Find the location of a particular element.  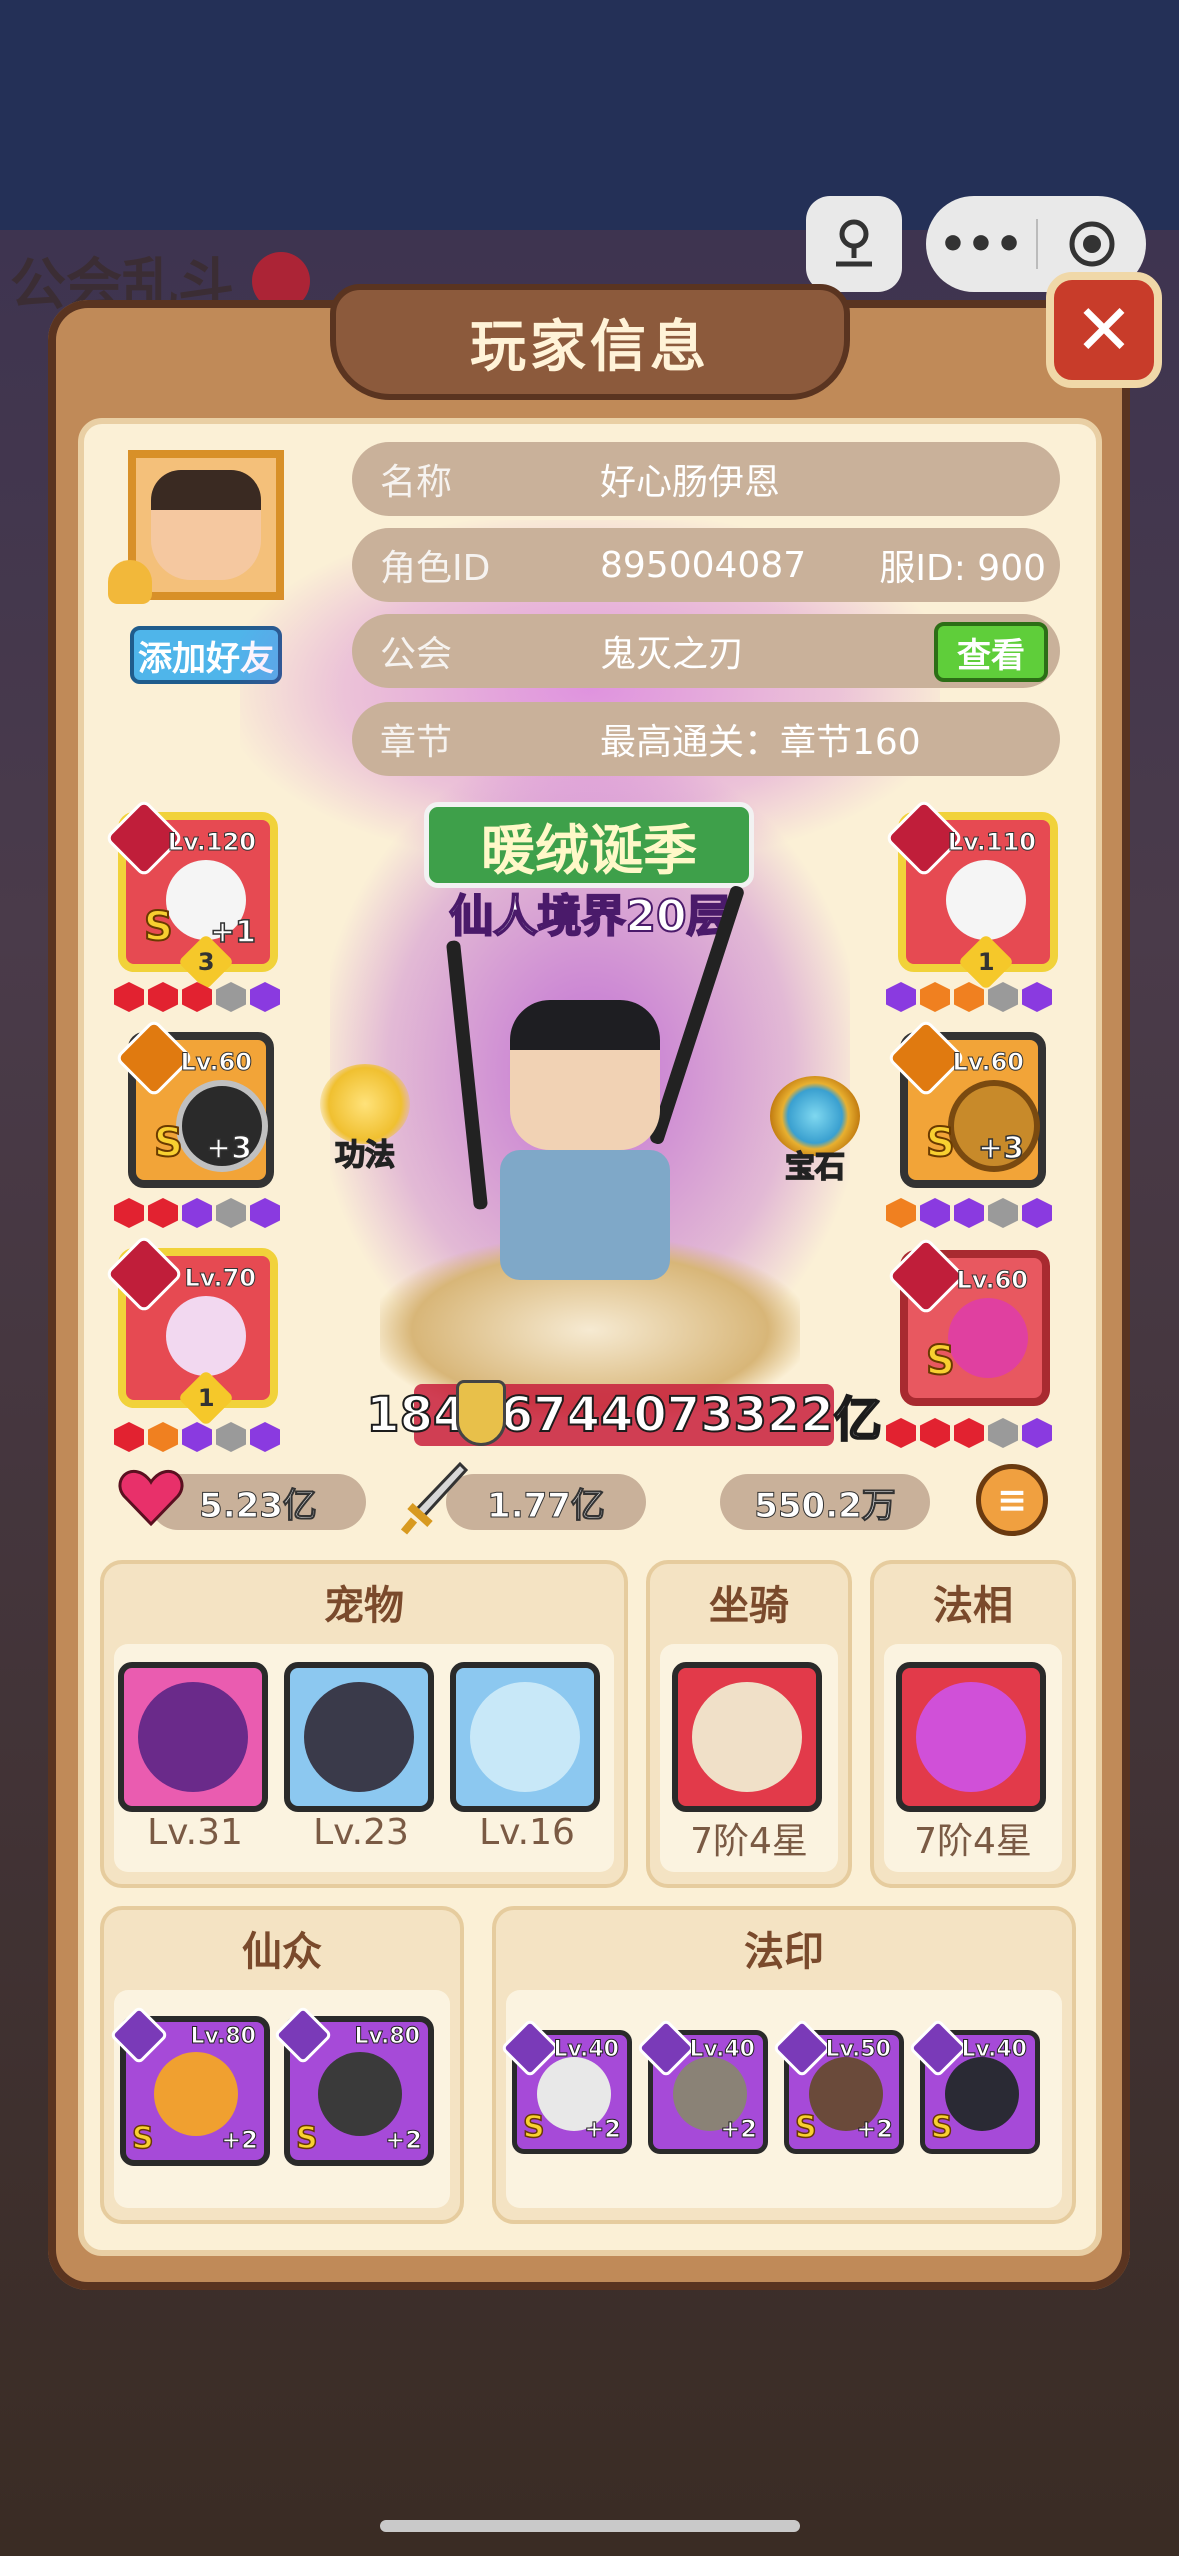

mount-card is located at coordinates (747, 1737).